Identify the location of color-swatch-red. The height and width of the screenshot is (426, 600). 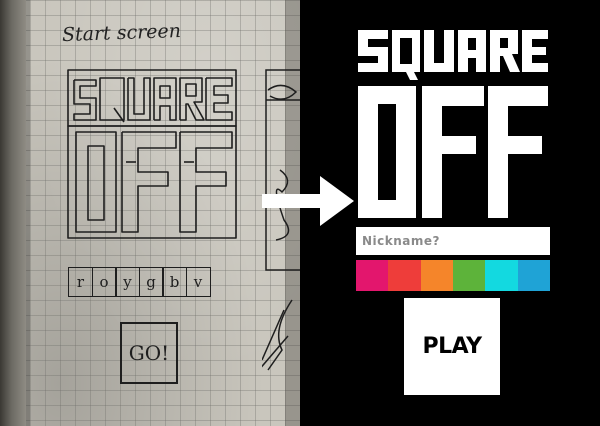
(404, 275).